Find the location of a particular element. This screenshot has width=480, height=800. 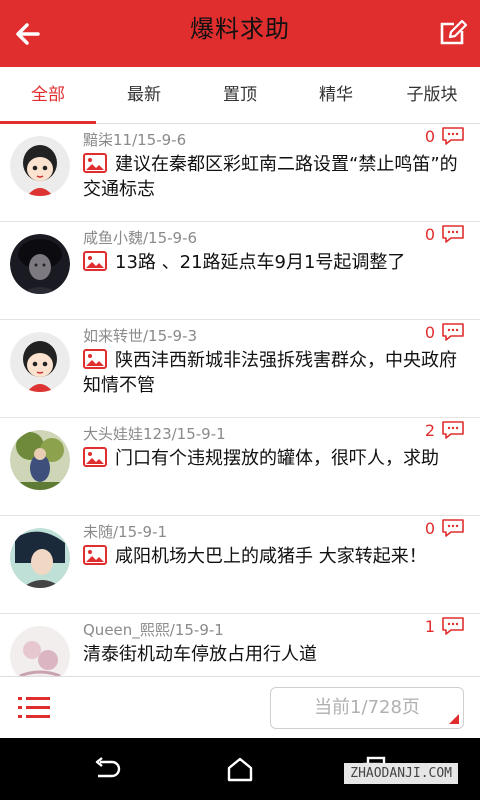

post-title: 门口有个违规摆放的罐体，很吓人，求助 is located at coordinates (272, 458).